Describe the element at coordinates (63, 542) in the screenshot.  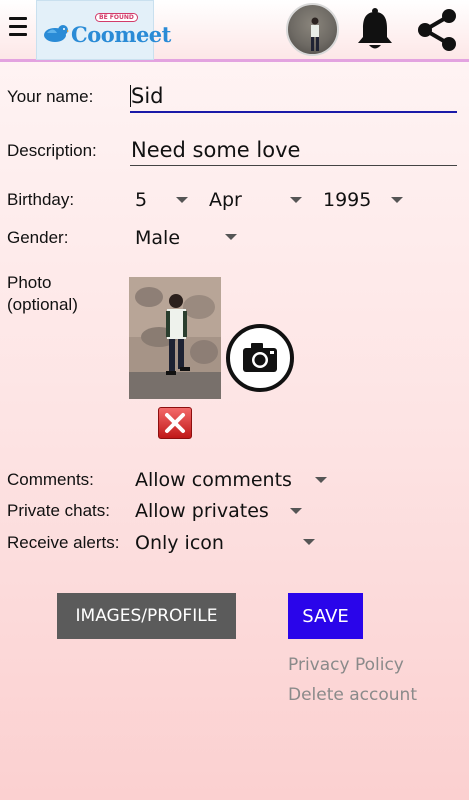
I see `receive-alerts-label: Receive alerts:` at that location.